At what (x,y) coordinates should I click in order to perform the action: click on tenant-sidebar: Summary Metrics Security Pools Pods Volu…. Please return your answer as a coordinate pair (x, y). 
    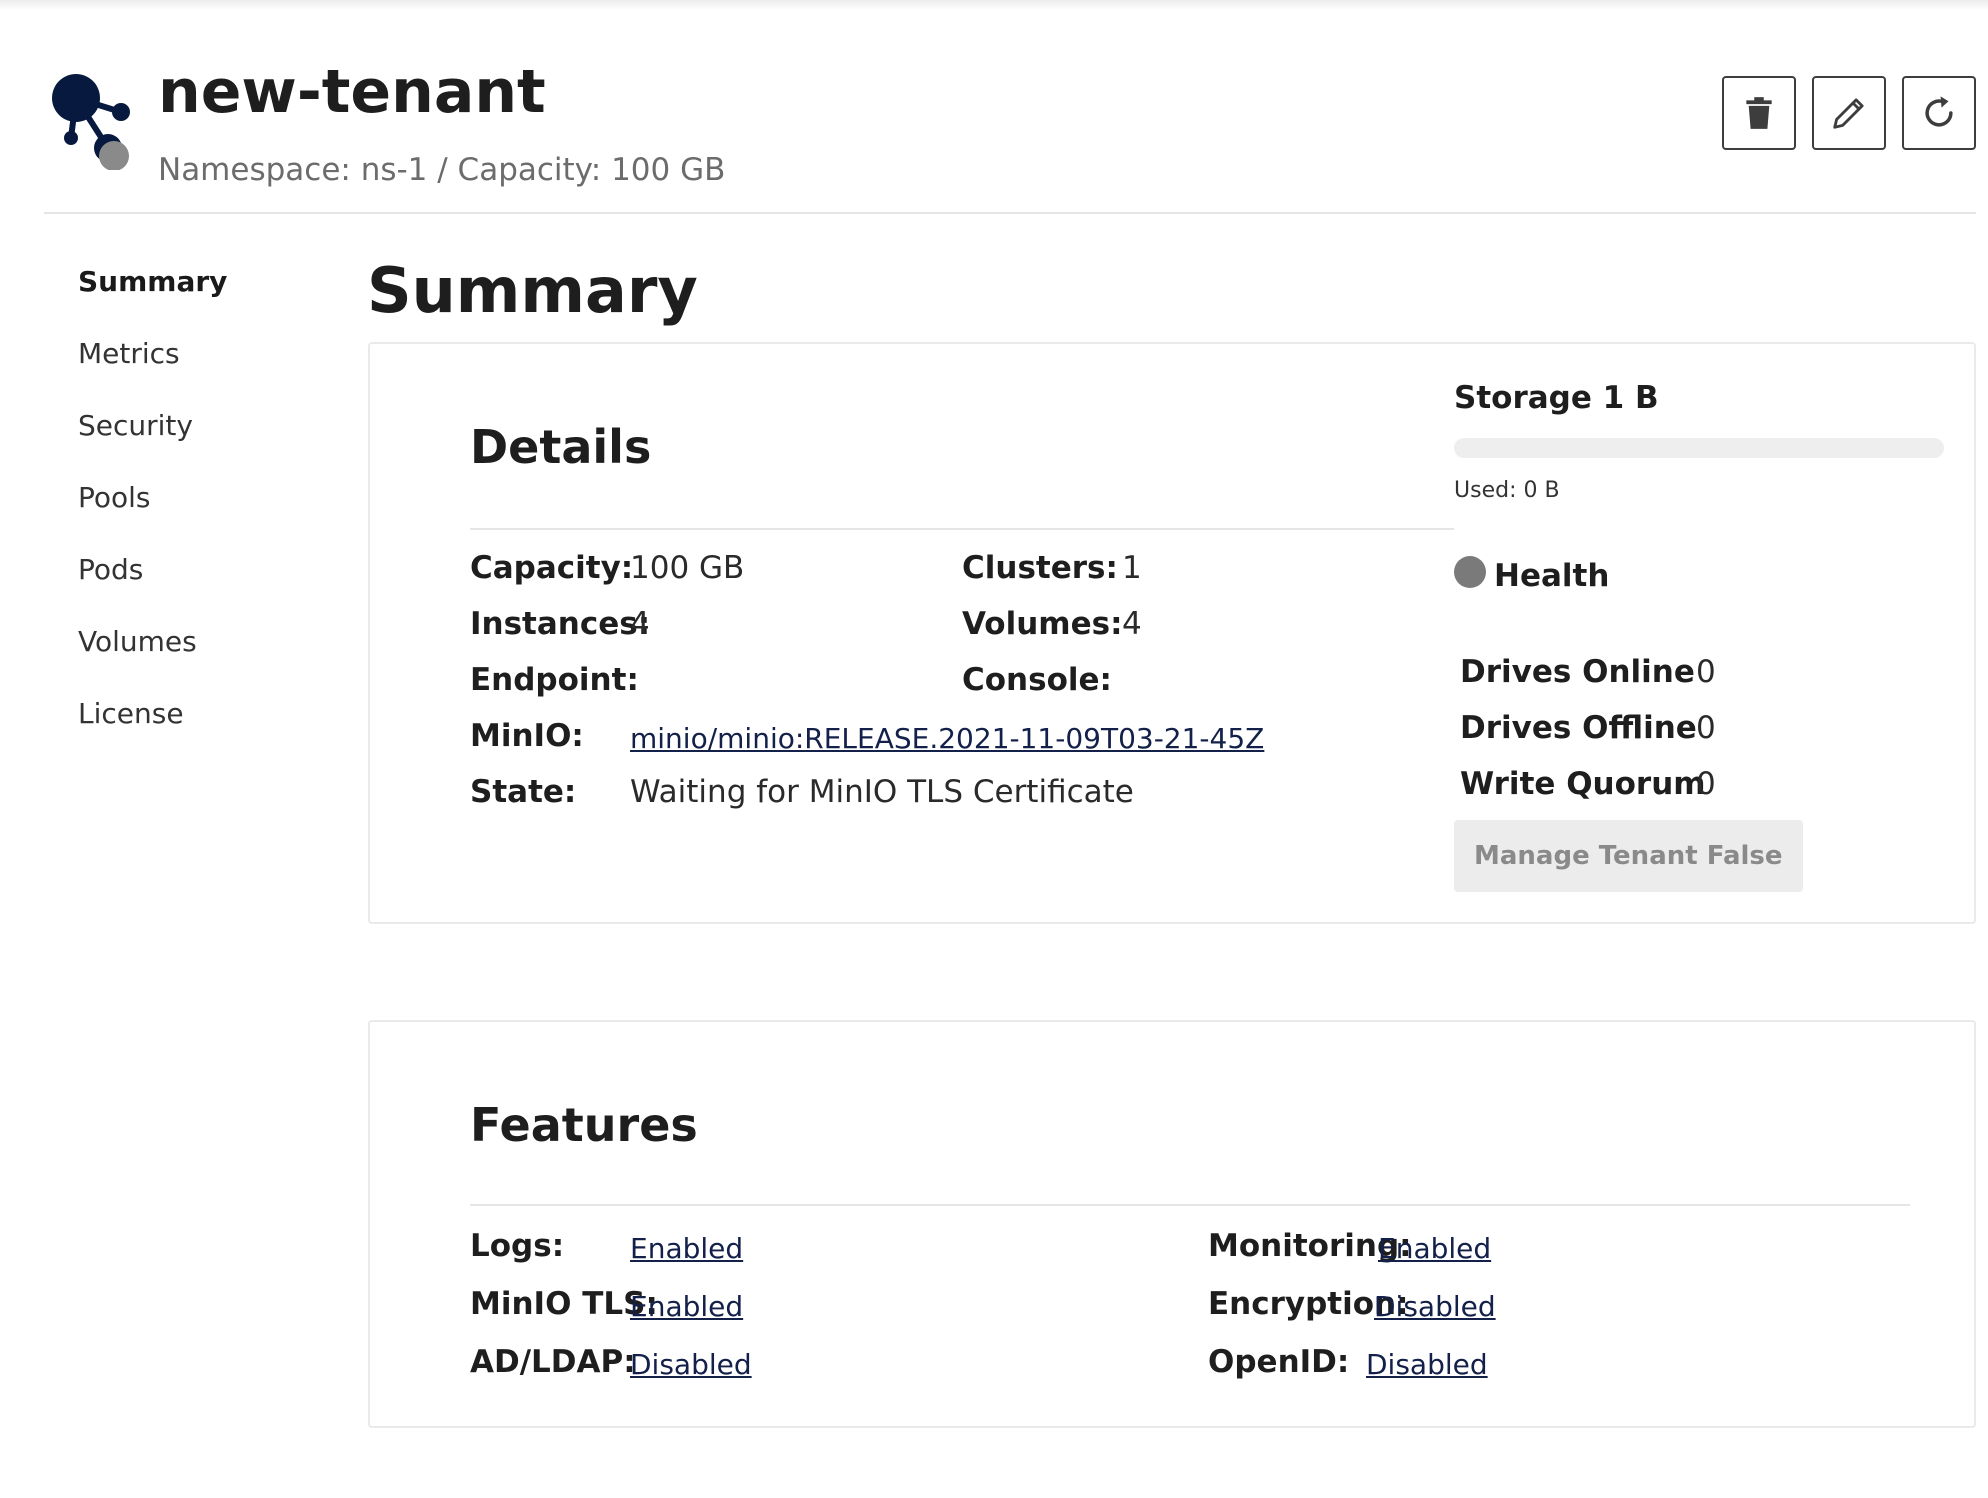
    Looking at the image, I should click on (198, 510).